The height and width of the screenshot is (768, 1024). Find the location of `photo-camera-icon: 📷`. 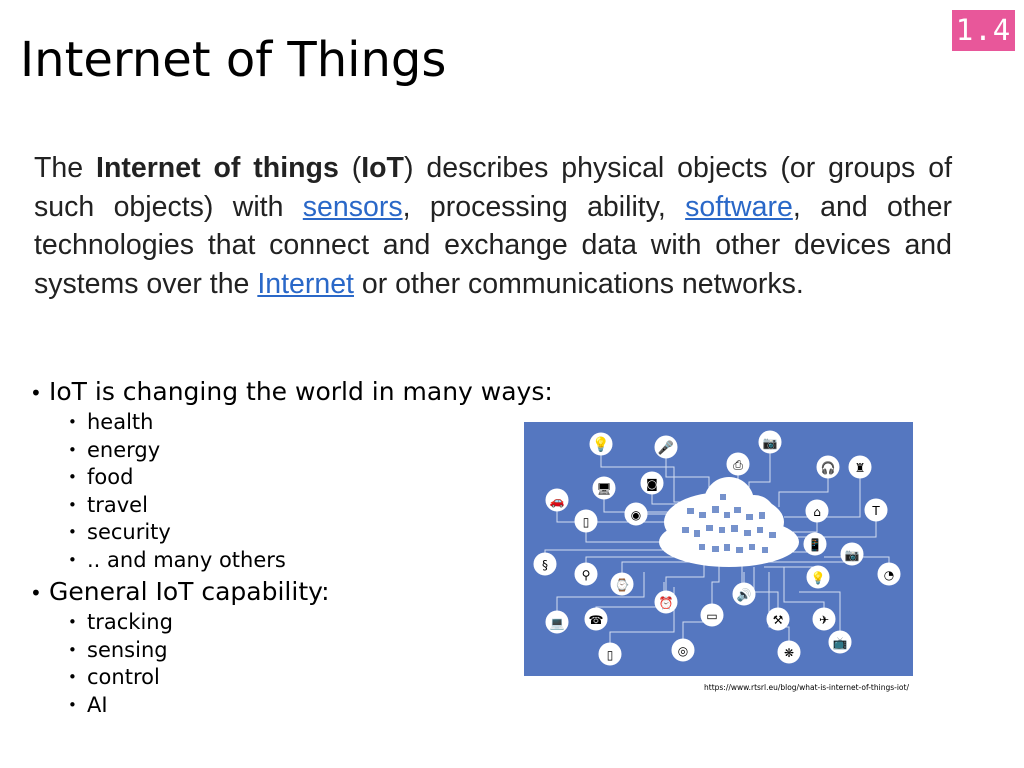

photo-camera-icon: 📷 is located at coordinates (852, 554).